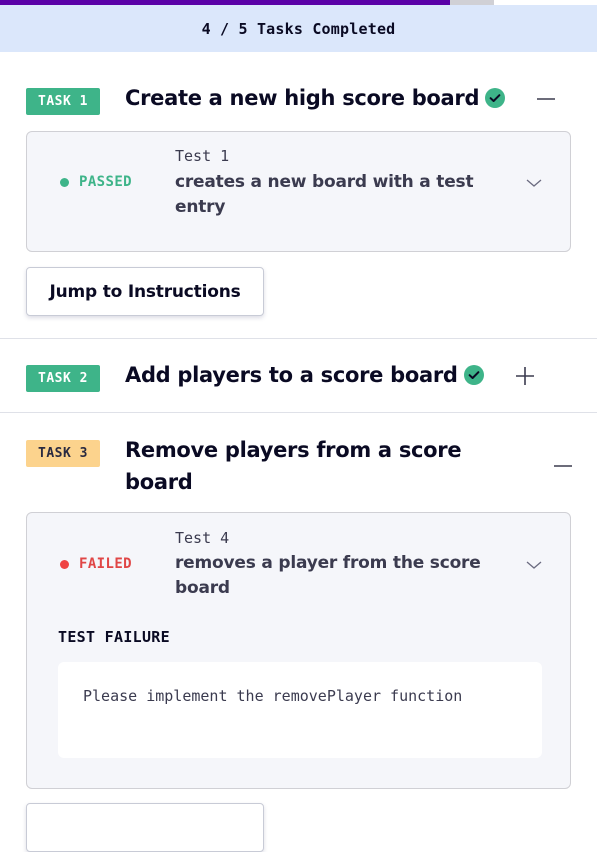 This screenshot has width=597, height=852. I want to click on jump-to-instructions-button: Jump to Instructions, so click(145, 291).